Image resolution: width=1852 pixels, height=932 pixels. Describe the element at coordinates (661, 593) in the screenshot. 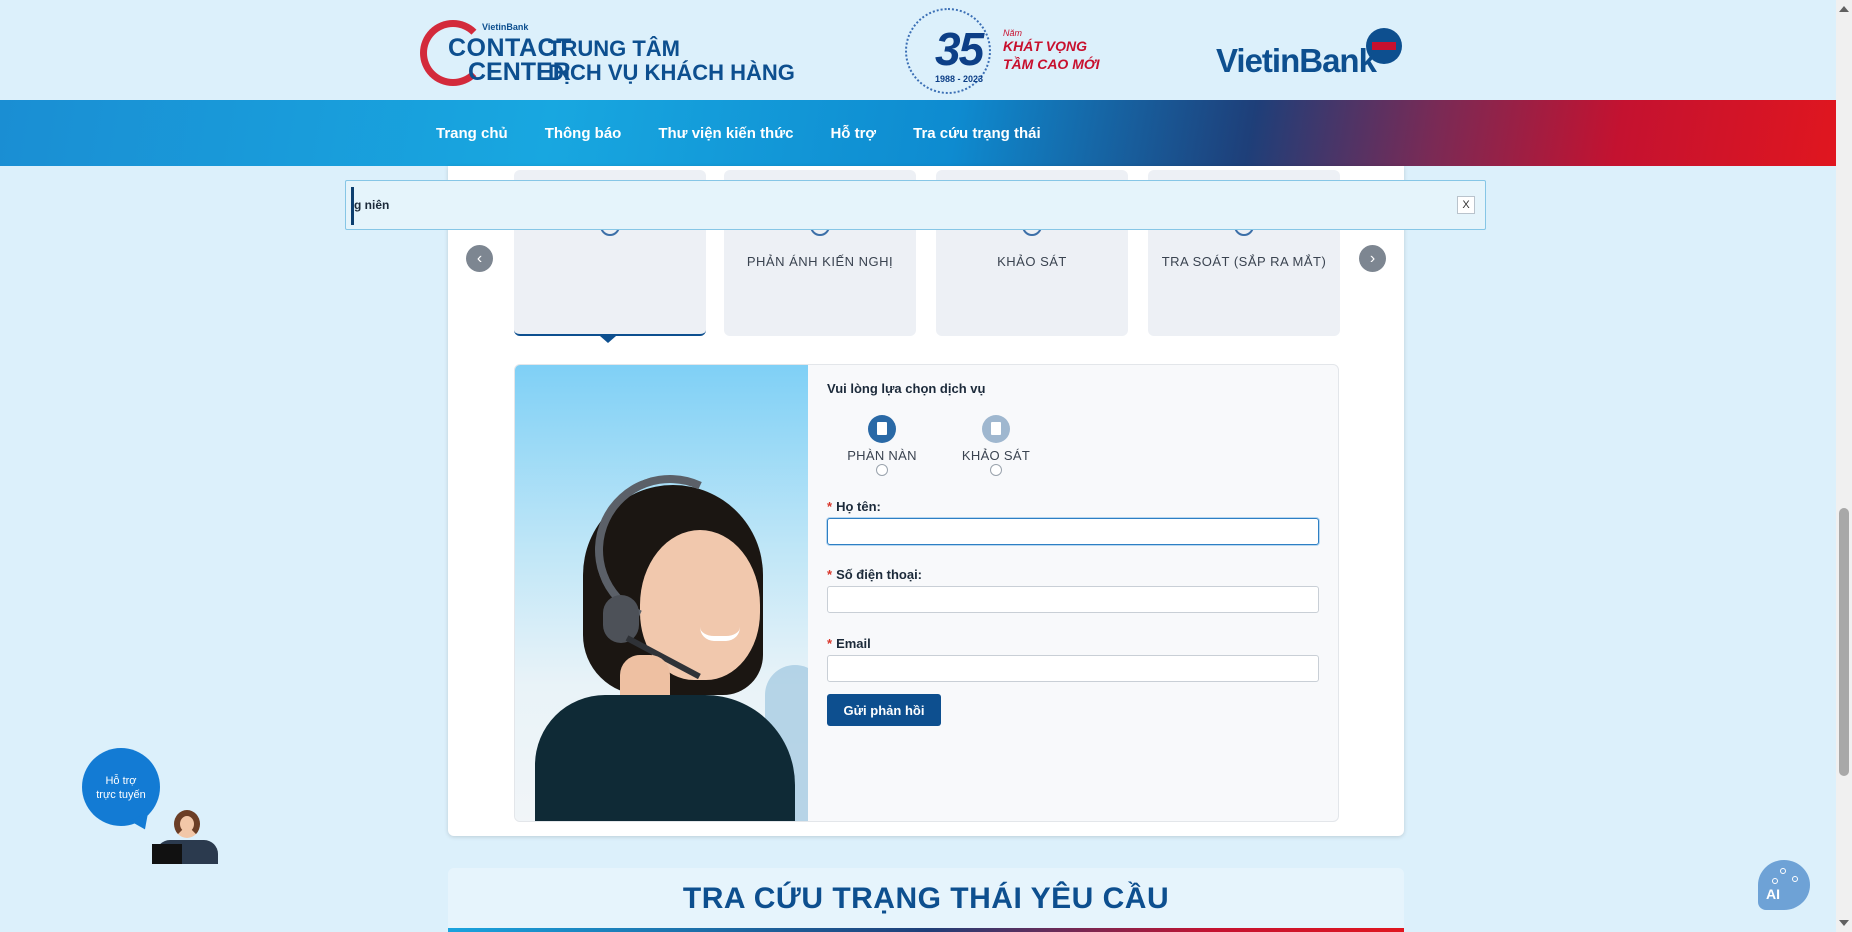

I see `agent-photo` at that location.